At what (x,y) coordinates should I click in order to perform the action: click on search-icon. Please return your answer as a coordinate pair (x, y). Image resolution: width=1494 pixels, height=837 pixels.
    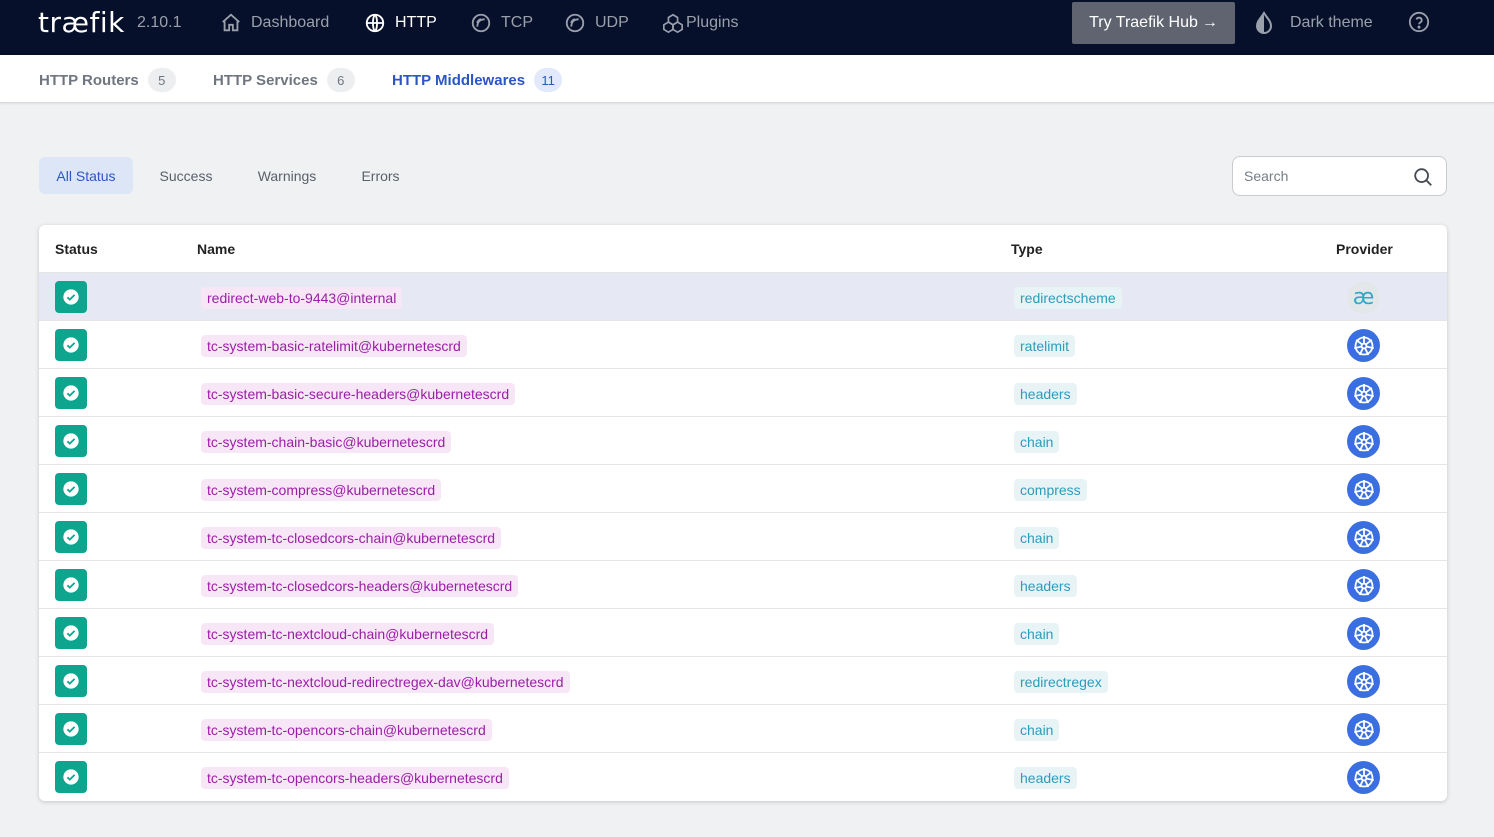
    Looking at the image, I should click on (1423, 177).